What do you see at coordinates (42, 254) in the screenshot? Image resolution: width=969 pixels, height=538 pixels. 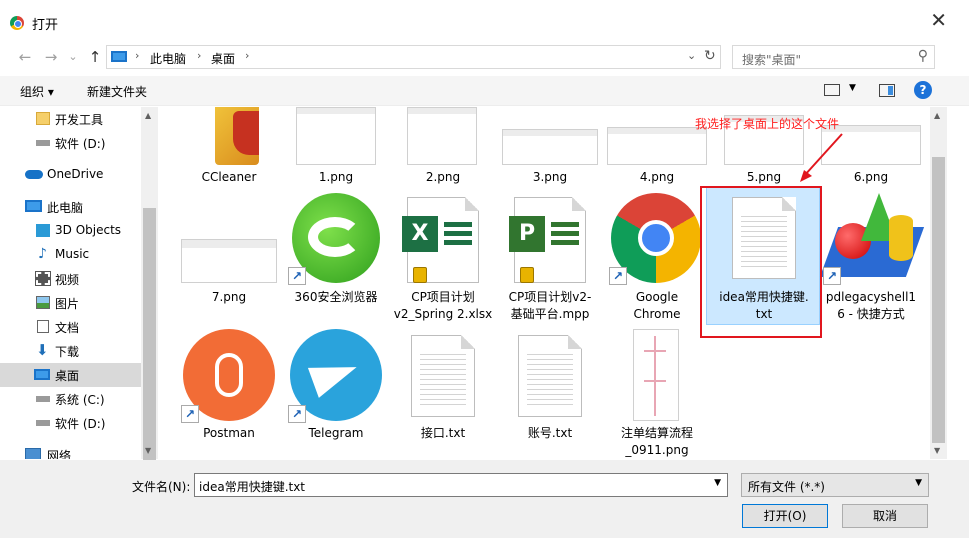 I see `music-icon: ♪` at bounding box center [42, 254].